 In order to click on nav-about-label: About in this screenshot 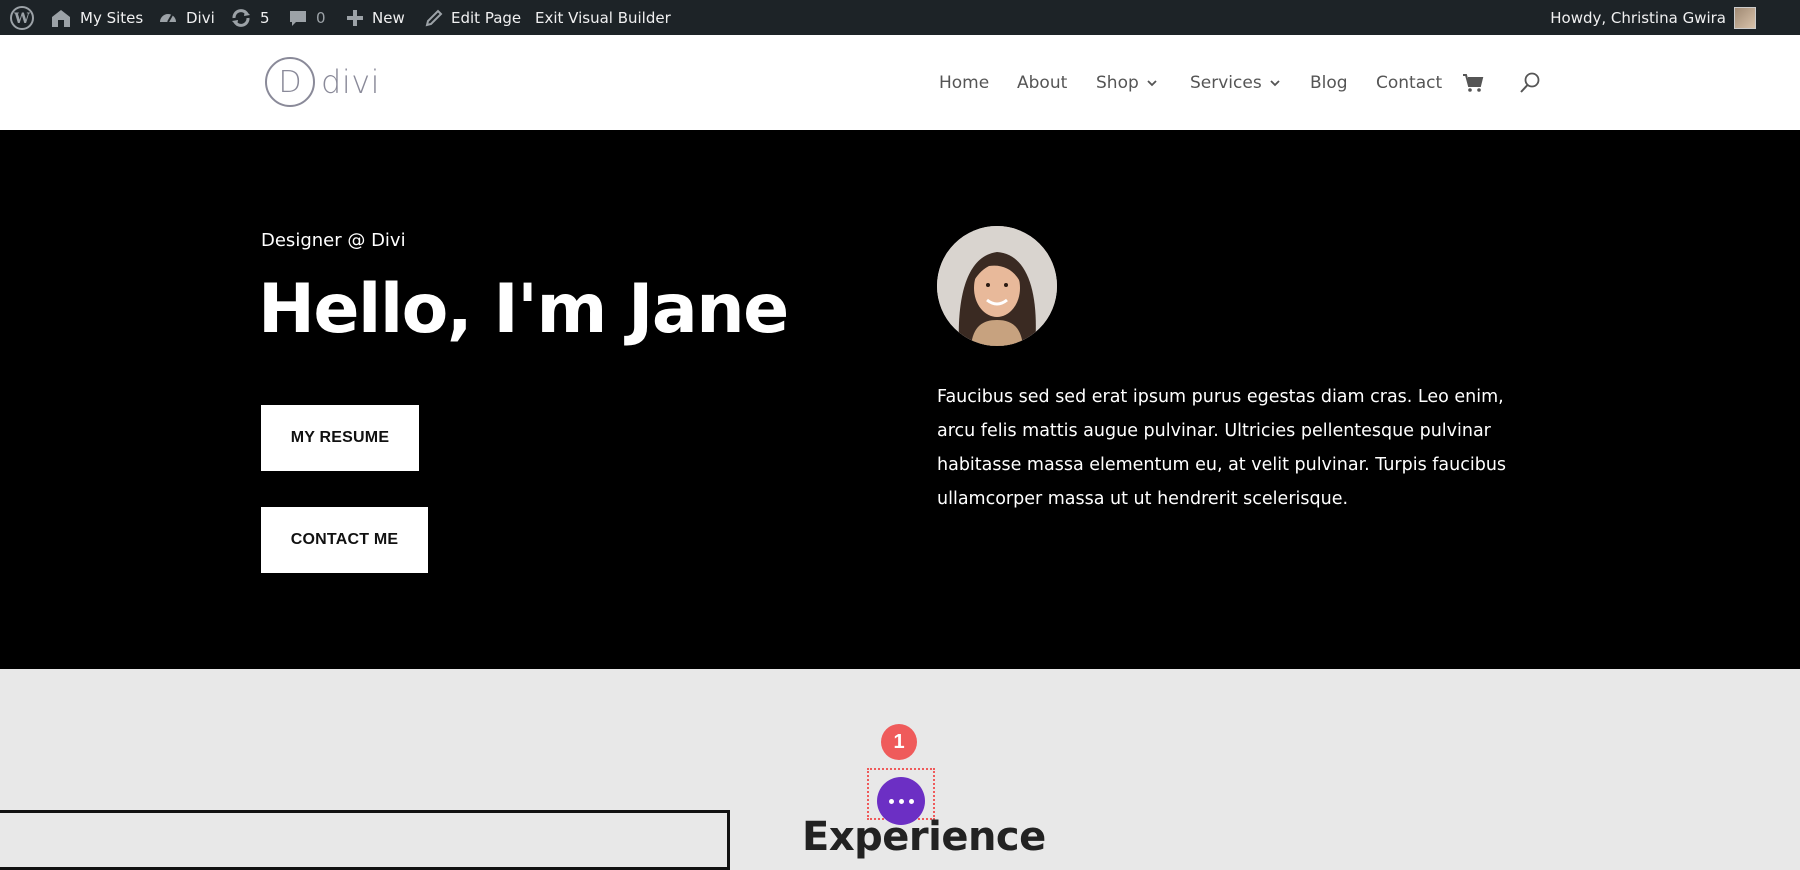, I will do `click(1042, 82)`.